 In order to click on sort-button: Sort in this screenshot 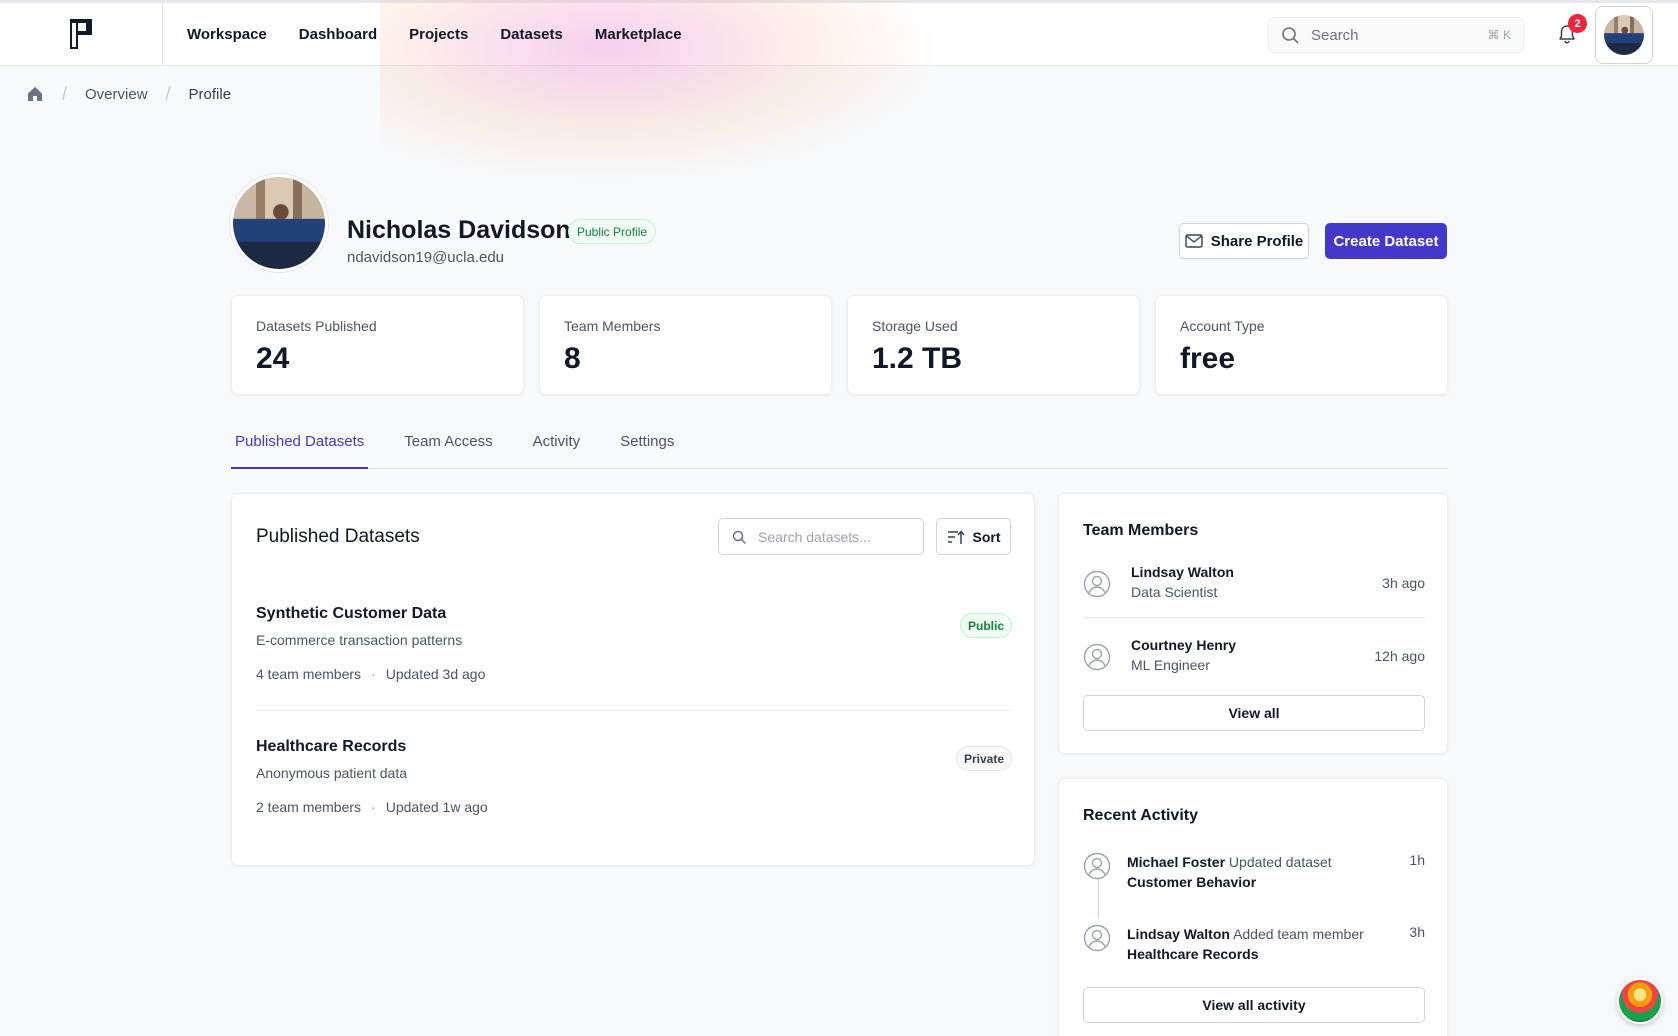, I will do `click(973, 536)`.